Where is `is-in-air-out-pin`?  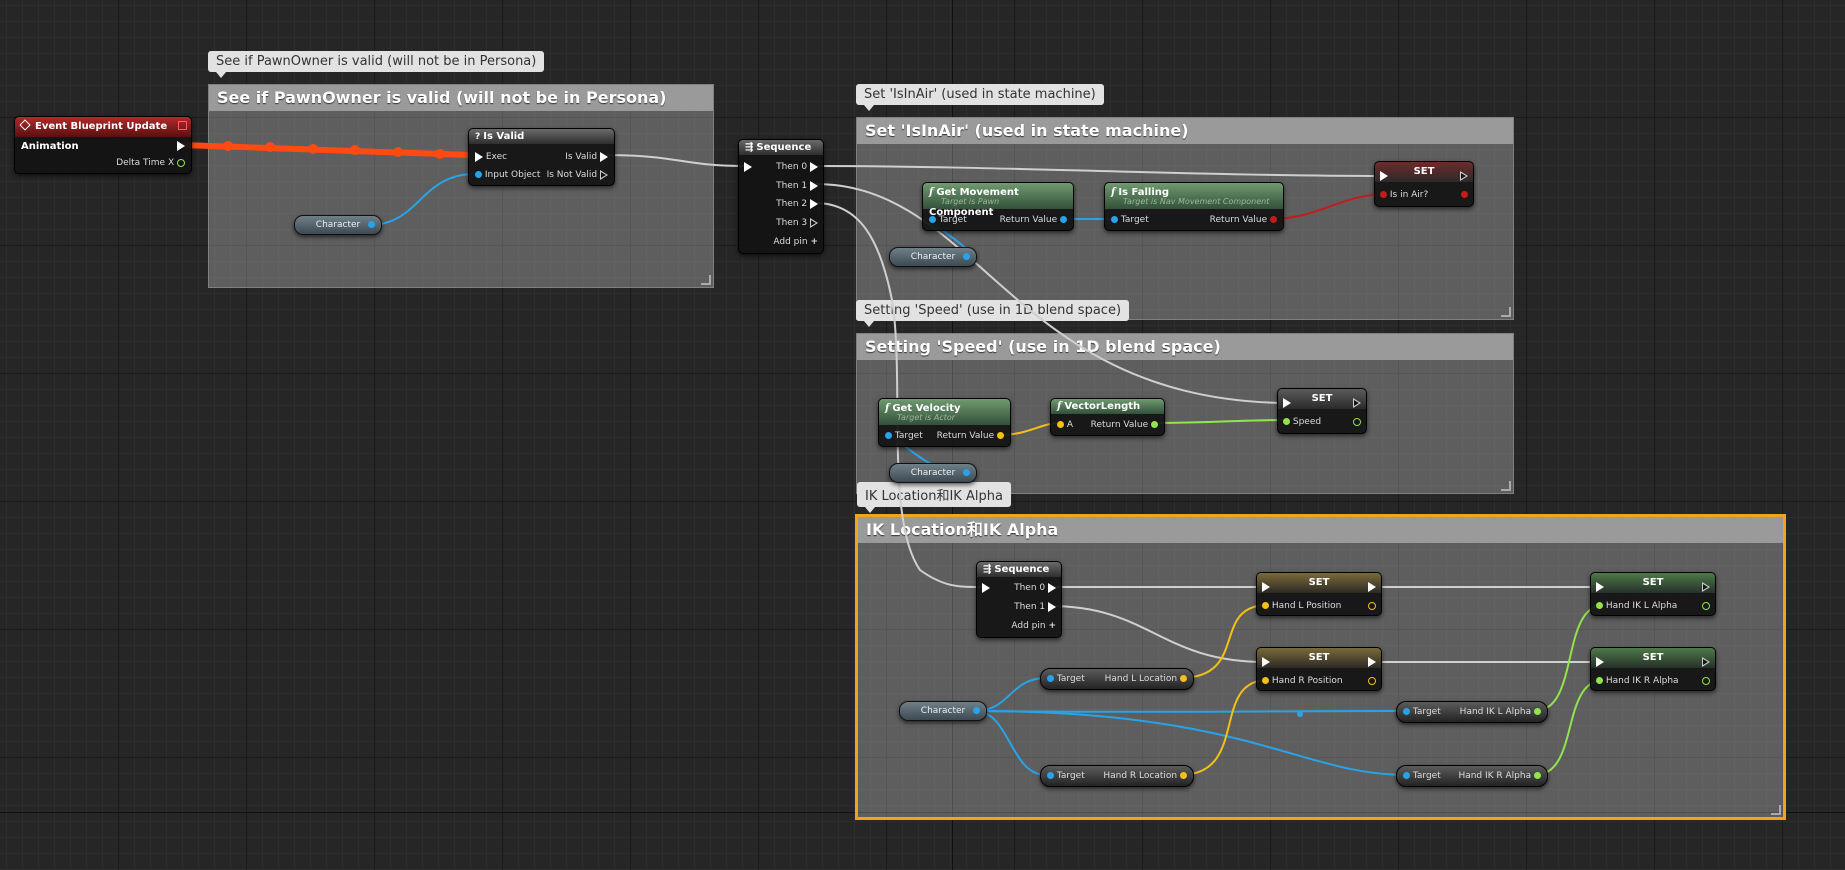 is-in-air-out-pin is located at coordinates (1464, 195).